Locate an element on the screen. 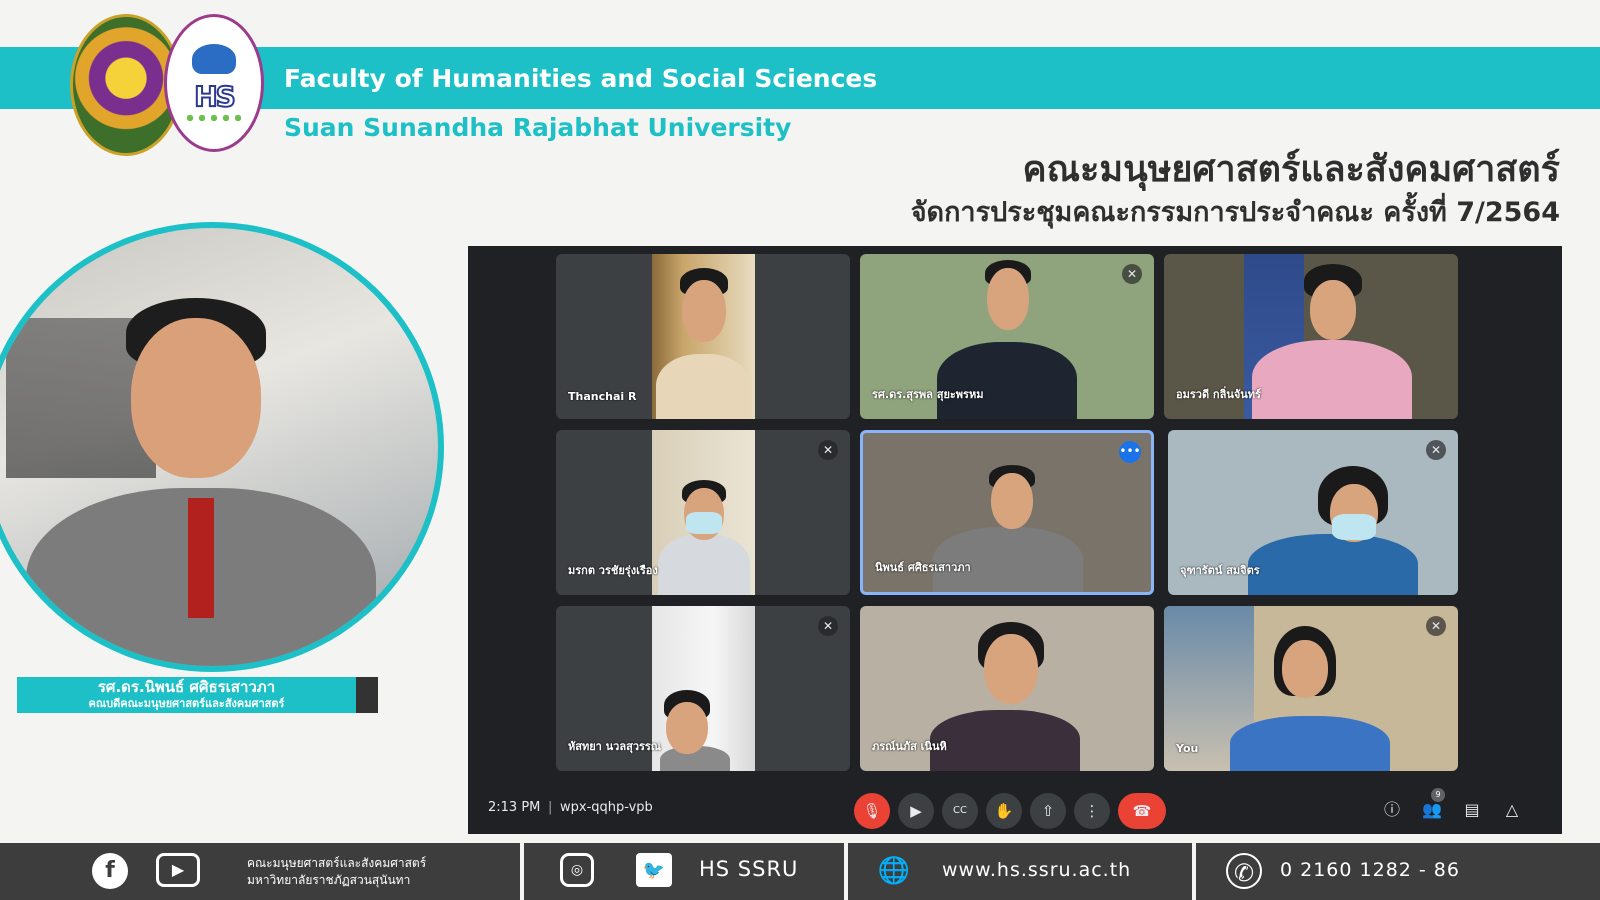 Image resolution: width=1600 pixels, height=900 pixels. participant-tile: Thanchai R is located at coordinates (703, 336).